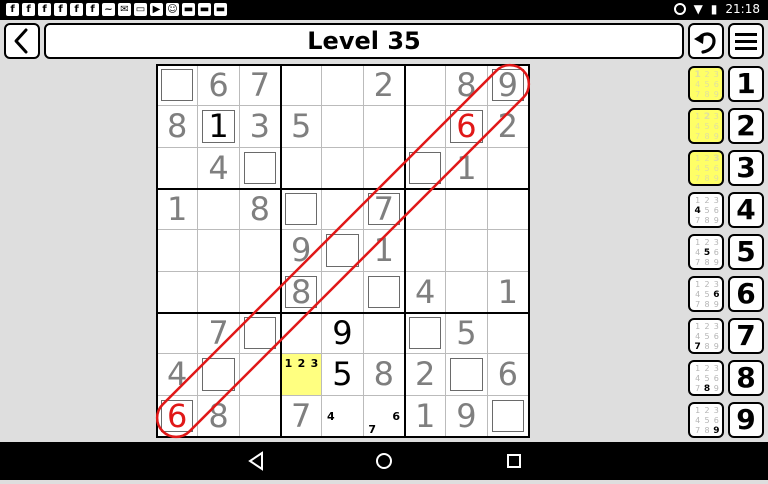 The width and height of the screenshot is (768, 484). Describe the element at coordinates (706, 252) in the screenshot. I see `pencil-button-5: 123 456 789` at that location.